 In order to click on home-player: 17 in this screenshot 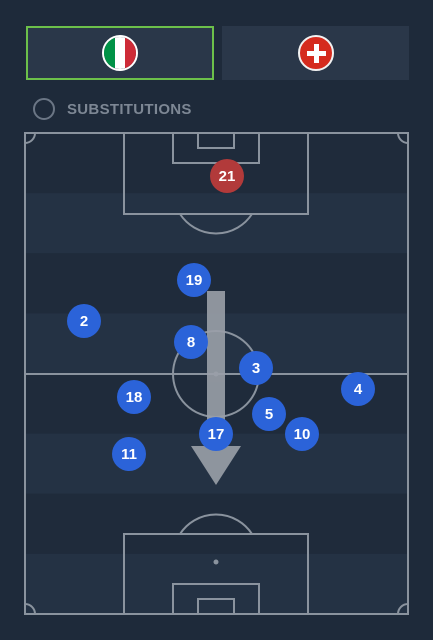, I will do `click(216, 434)`.